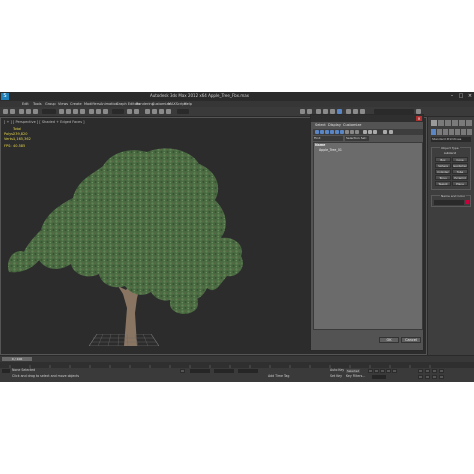 The image size is (474, 474). What do you see at coordinates (460, 177) in the screenshot?
I see `pyramid-button: Pyramid` at bounding box center [460, 177].